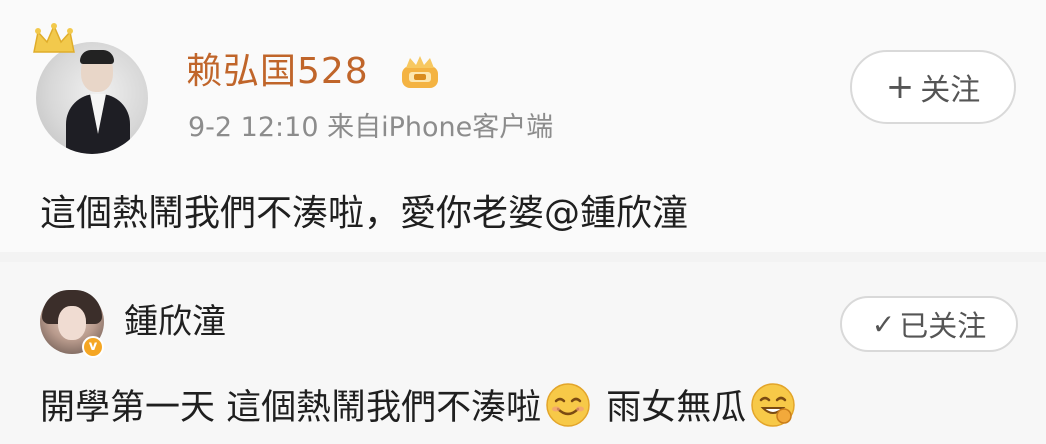 The image size is (1046, 444). I want to click on divider, so click(523, 257).